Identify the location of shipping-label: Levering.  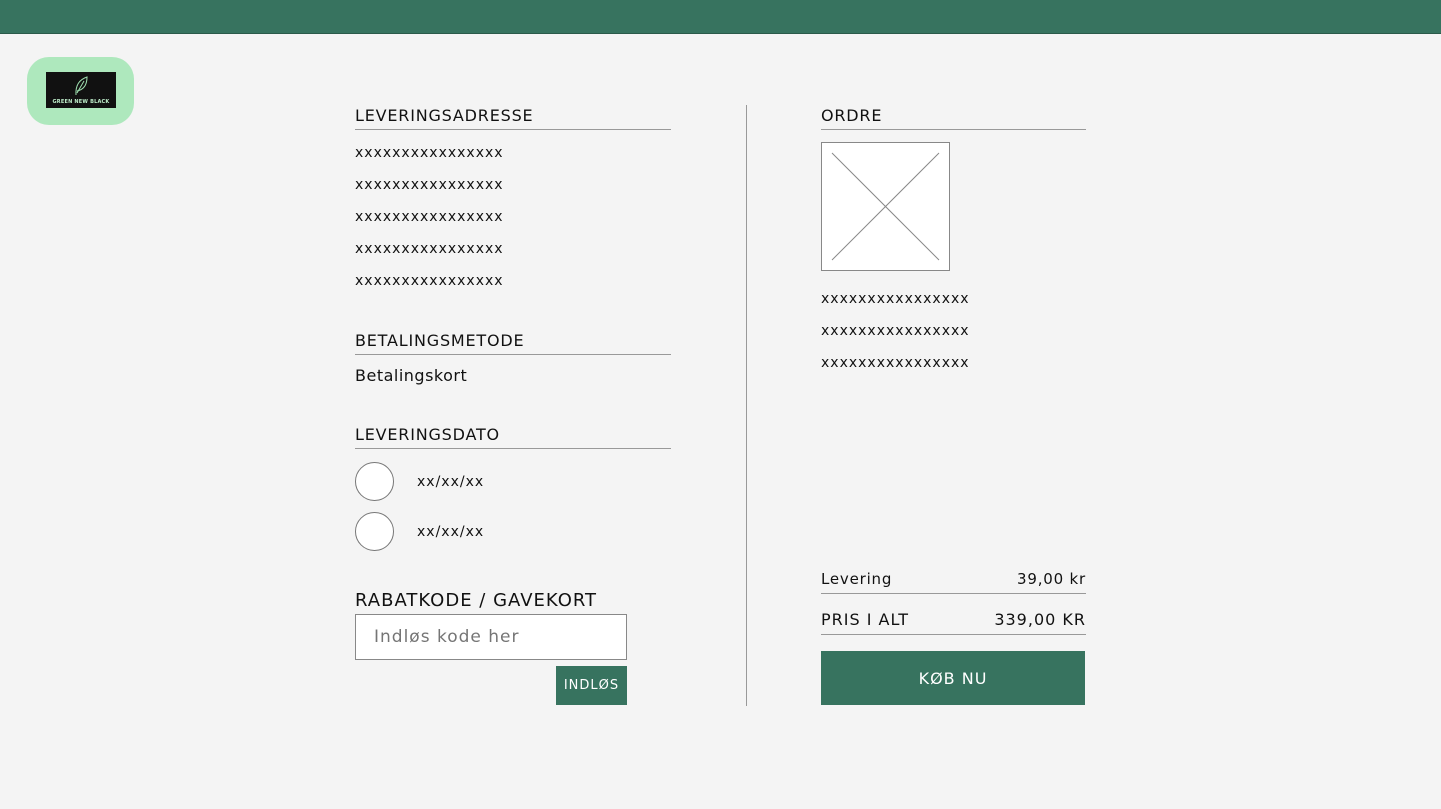
(857, 579).